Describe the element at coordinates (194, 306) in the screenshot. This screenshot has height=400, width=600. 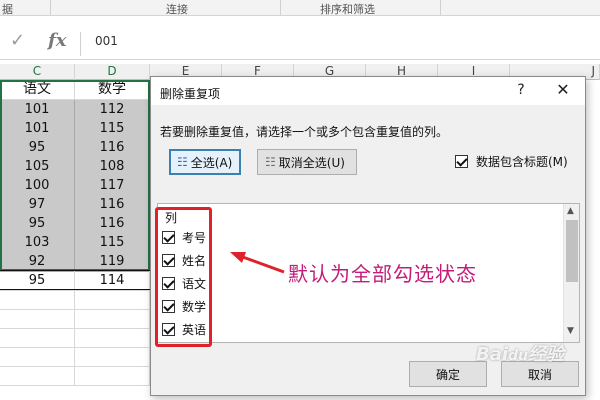
I see `column-label: 数学` at that location.